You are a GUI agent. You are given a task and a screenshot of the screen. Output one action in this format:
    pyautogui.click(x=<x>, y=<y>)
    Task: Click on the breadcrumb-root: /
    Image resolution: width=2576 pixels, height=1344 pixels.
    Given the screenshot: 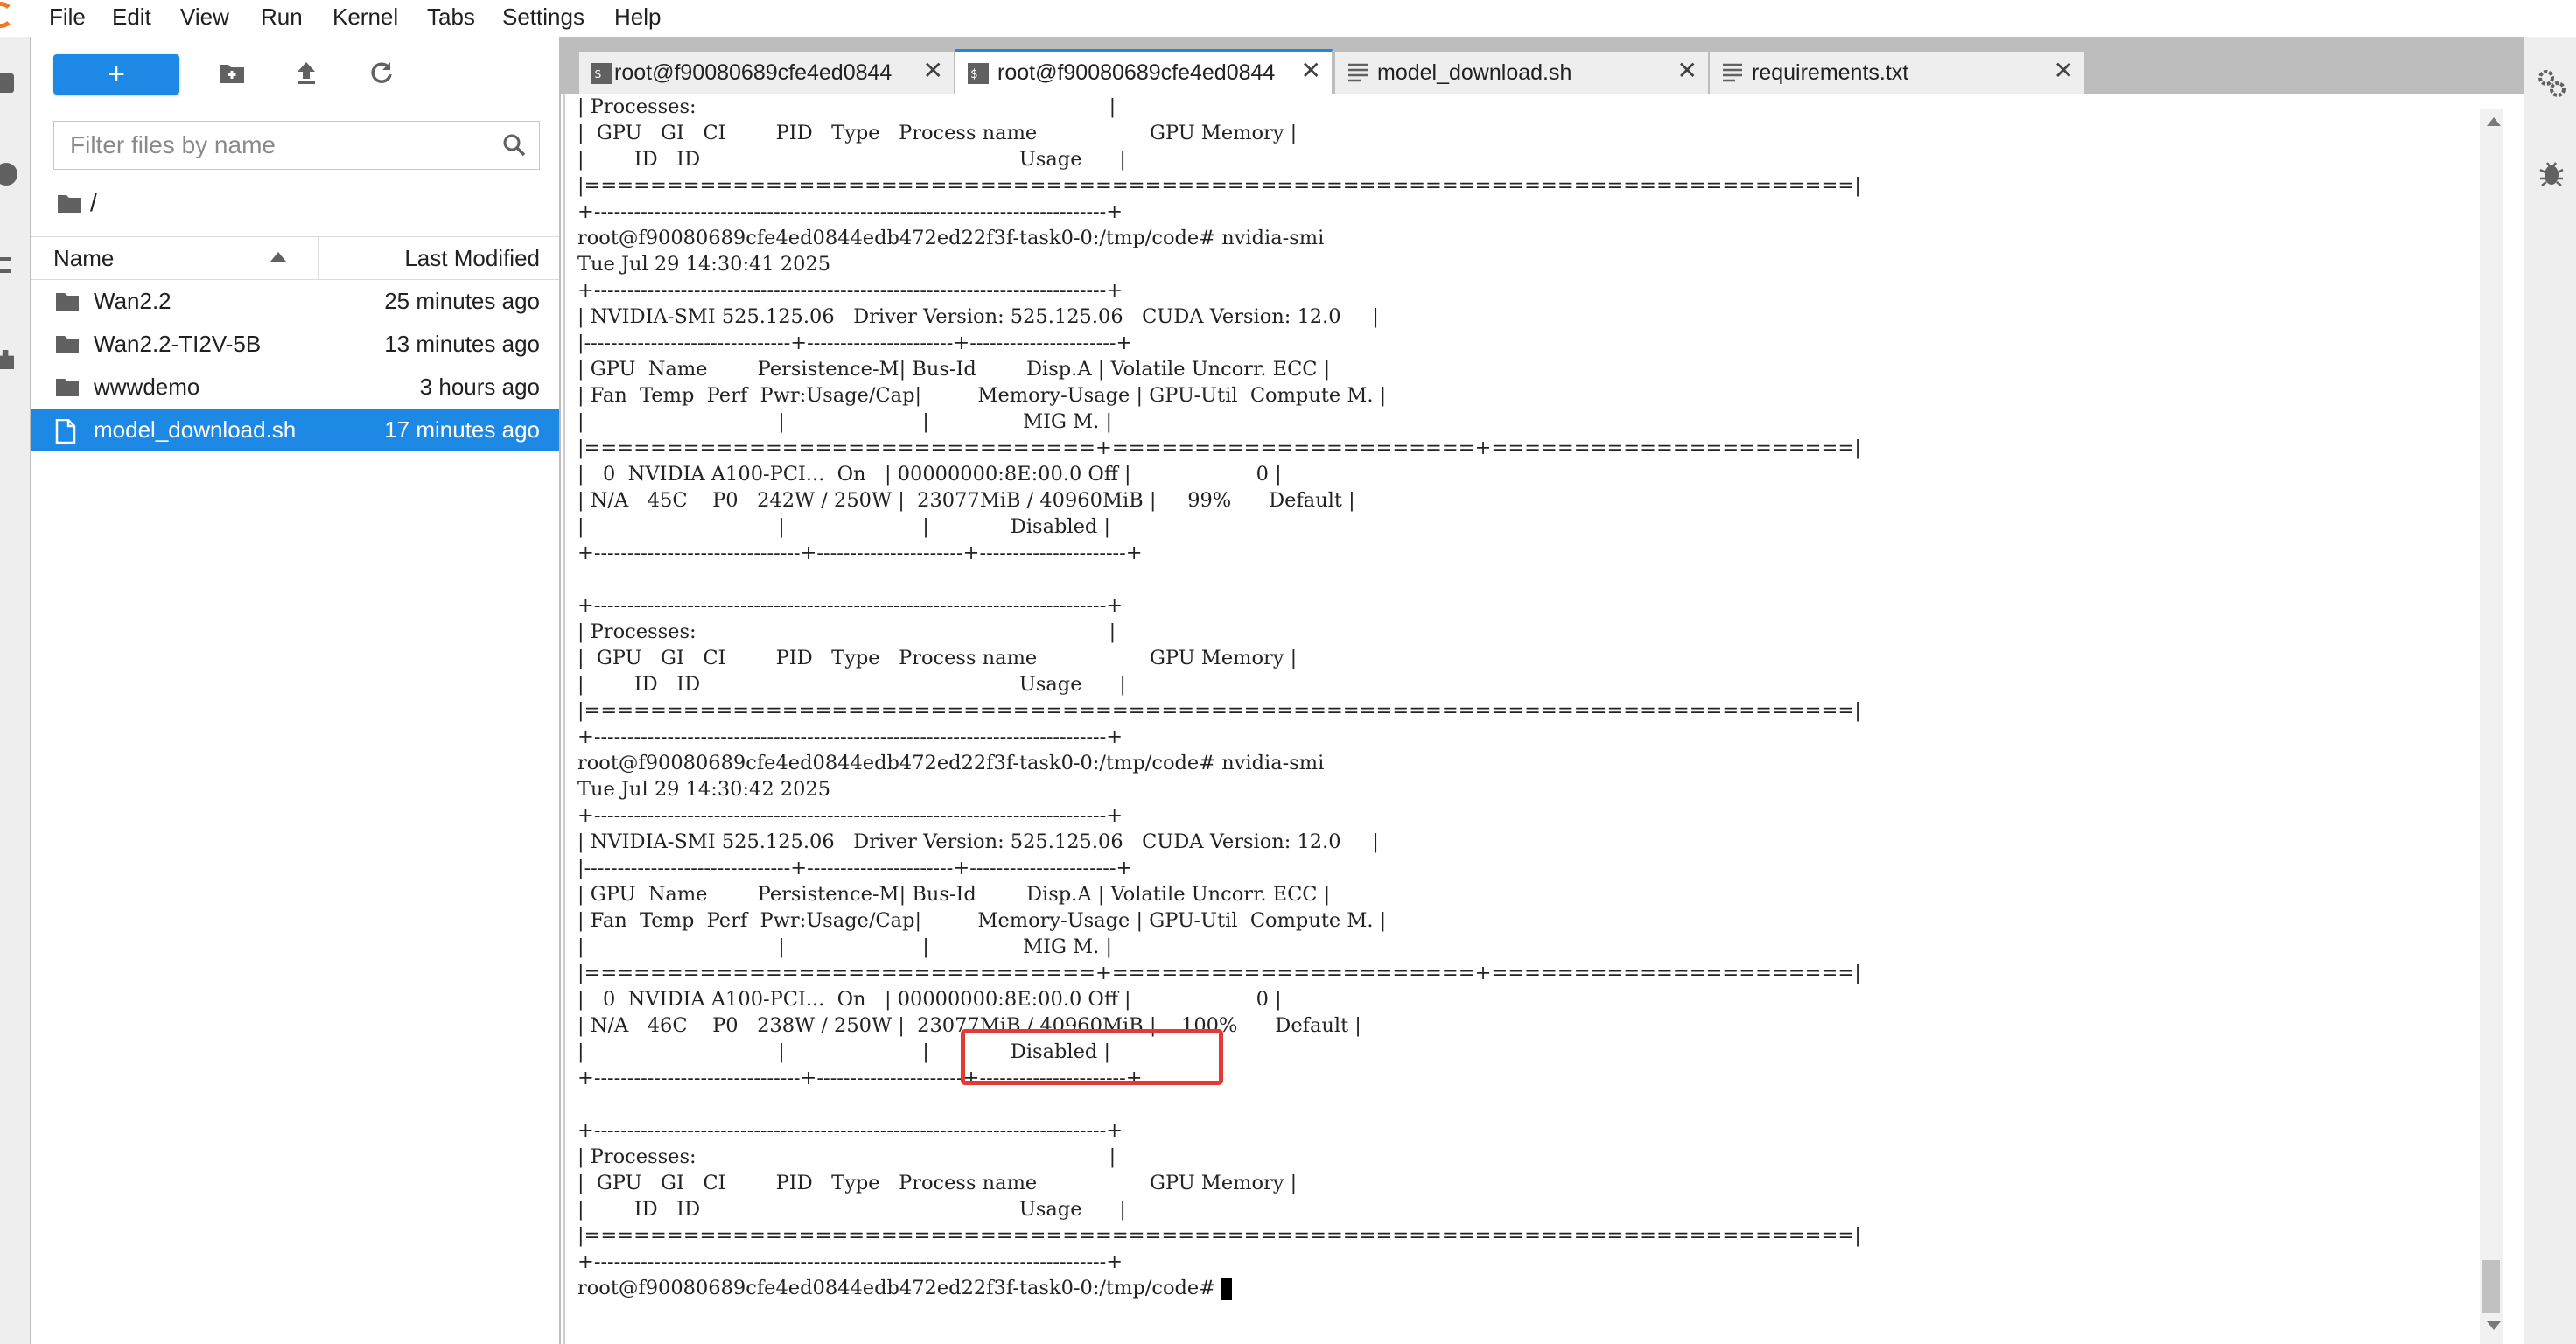 What is the action you would take?
    pyautogui.click(x=93, y=203)
    